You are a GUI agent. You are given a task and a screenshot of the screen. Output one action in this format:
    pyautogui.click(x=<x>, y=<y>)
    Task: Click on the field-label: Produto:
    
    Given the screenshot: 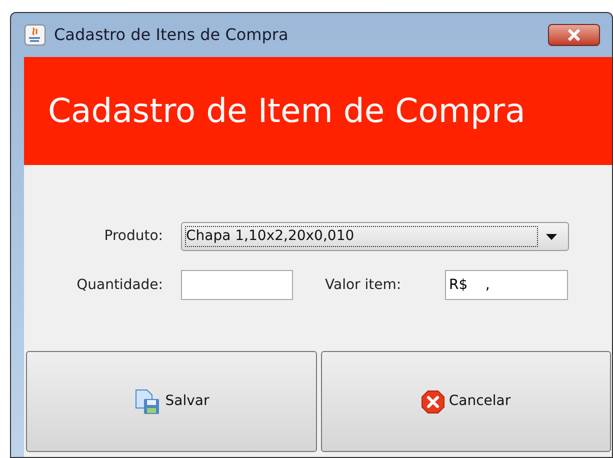 What is the action you would take?
    pyautogui.click(x=133, y=236)
    